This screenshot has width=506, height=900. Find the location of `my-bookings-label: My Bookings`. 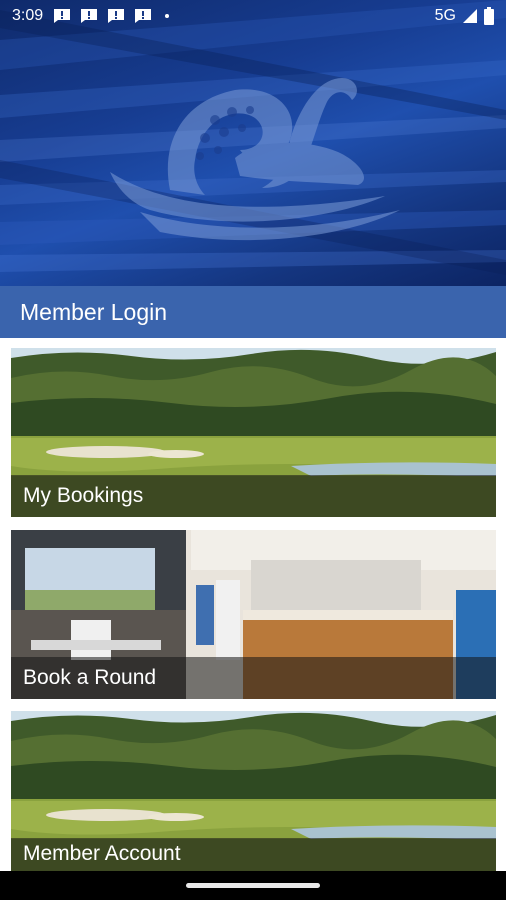

my-bookings-label: My Bookings is located at coordinates (83, 495).